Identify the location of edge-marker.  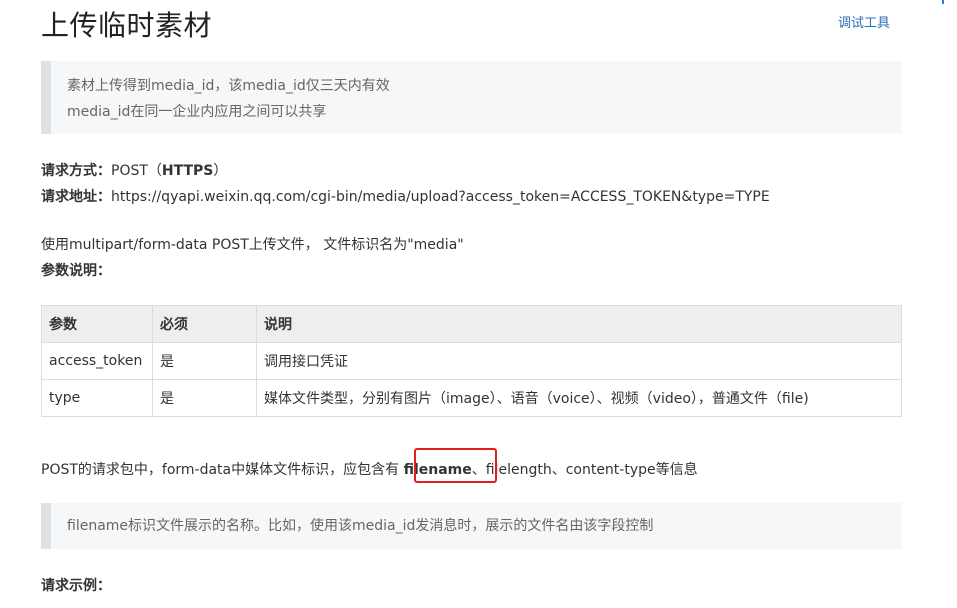
(943, 2).